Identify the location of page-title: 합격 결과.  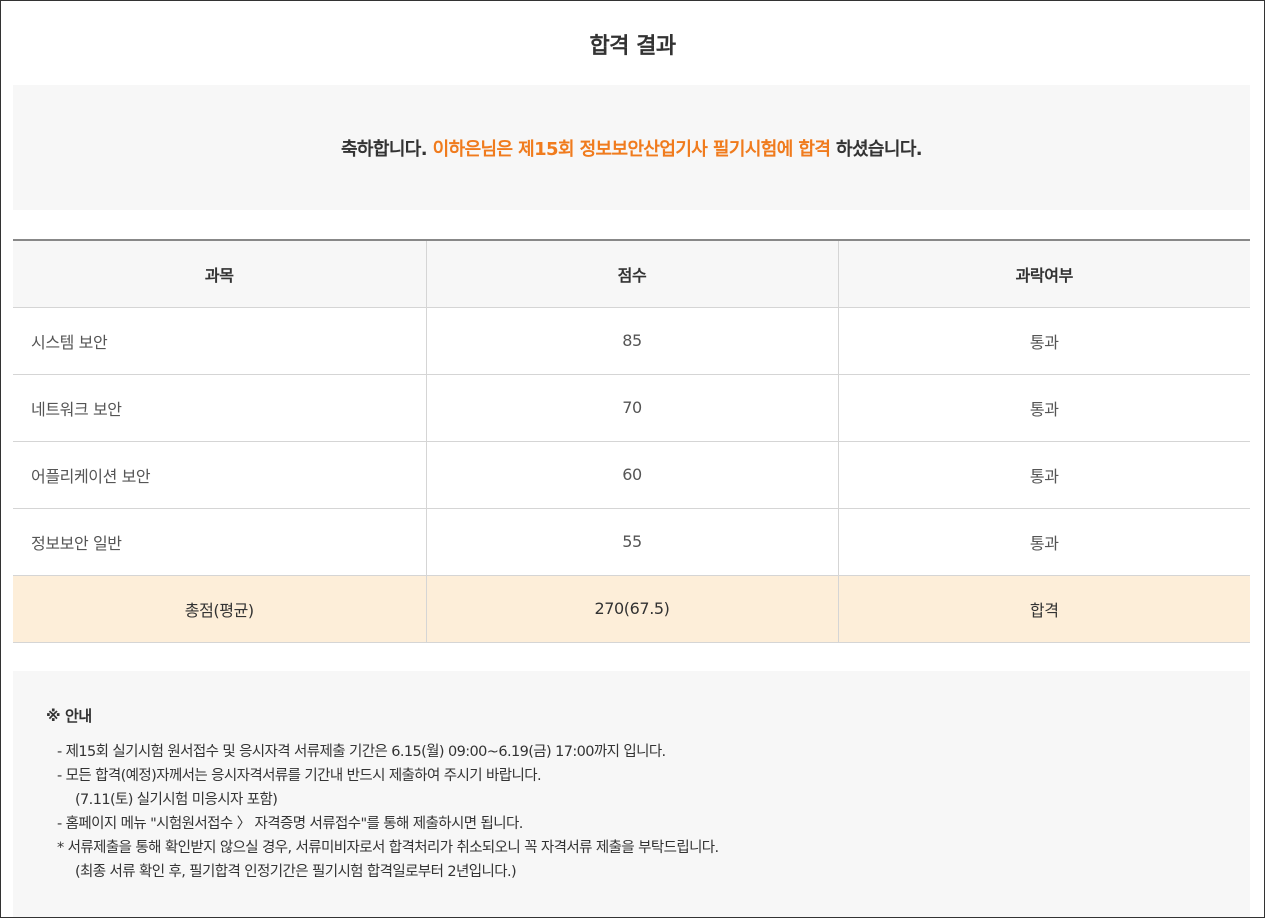
(632, 46).